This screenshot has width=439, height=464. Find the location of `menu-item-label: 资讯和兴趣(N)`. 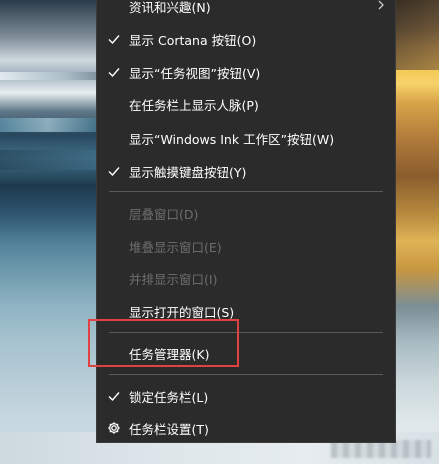

menu-item-label: 资讯和兴趣(N) is located at coordinates (170, 7).